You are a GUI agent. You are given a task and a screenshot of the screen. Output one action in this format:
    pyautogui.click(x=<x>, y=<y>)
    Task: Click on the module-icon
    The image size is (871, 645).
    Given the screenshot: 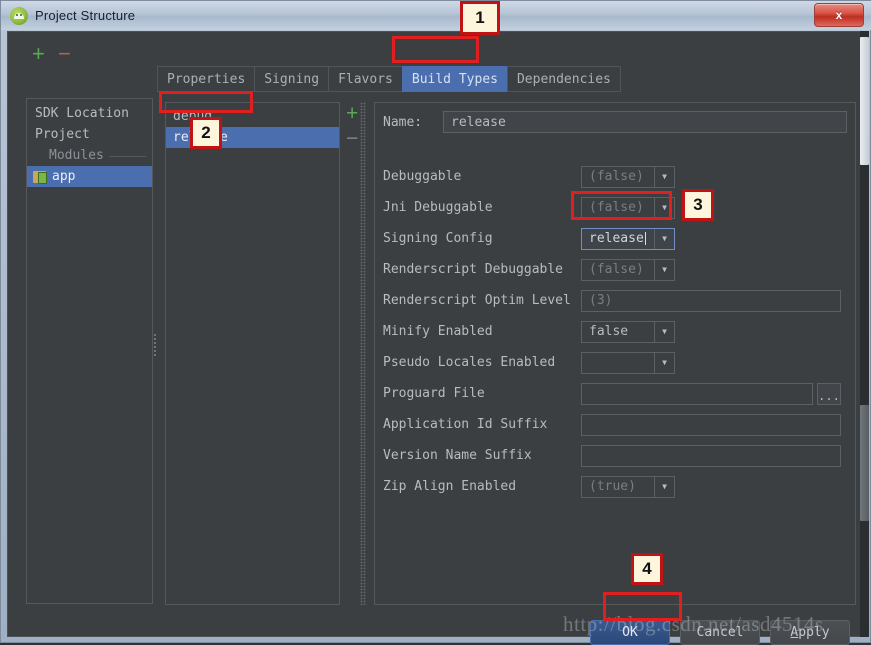 What is the action you would take?
    pyautogui.click(x=40, y=177)
    